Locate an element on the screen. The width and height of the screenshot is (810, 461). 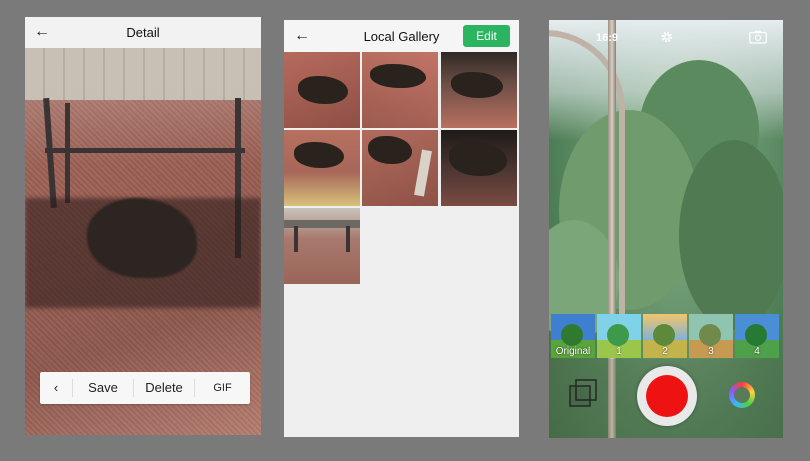
filter-label: 4 is located at coordinates (757, 351).